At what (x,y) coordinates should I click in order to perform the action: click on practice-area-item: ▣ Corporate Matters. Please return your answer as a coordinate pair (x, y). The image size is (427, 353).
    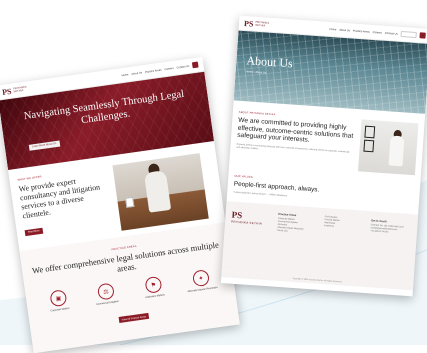
    Looking at the image, I should click on (58, 301).